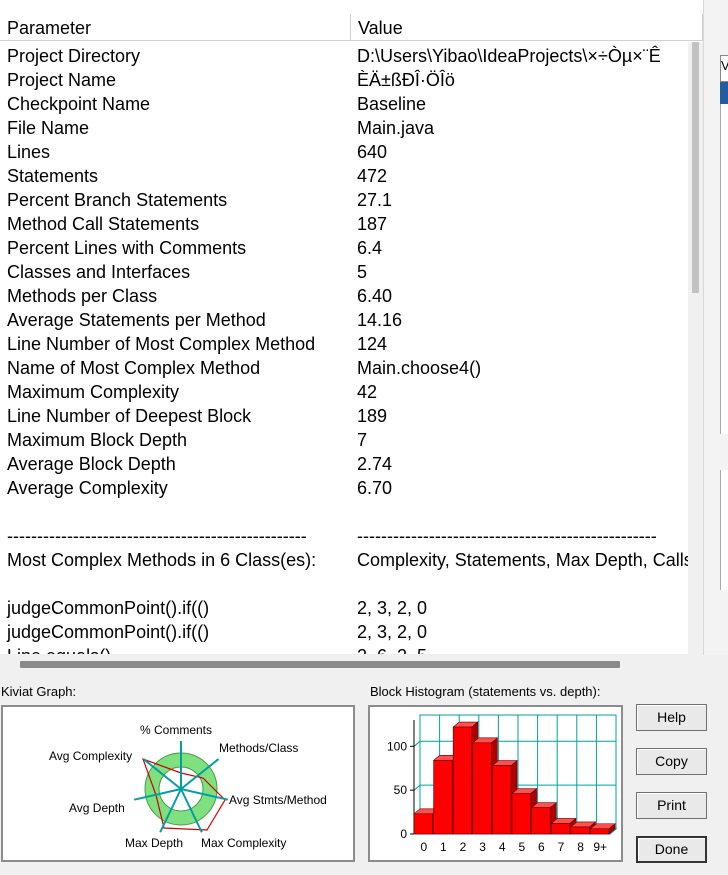 The width and height of the screenshot is (728, 875). What do you see at coordinates (134, 368) in the screenshot?
I see `table-row-parameter: Name of Most Complex Method` at bounding box center [134, 368].